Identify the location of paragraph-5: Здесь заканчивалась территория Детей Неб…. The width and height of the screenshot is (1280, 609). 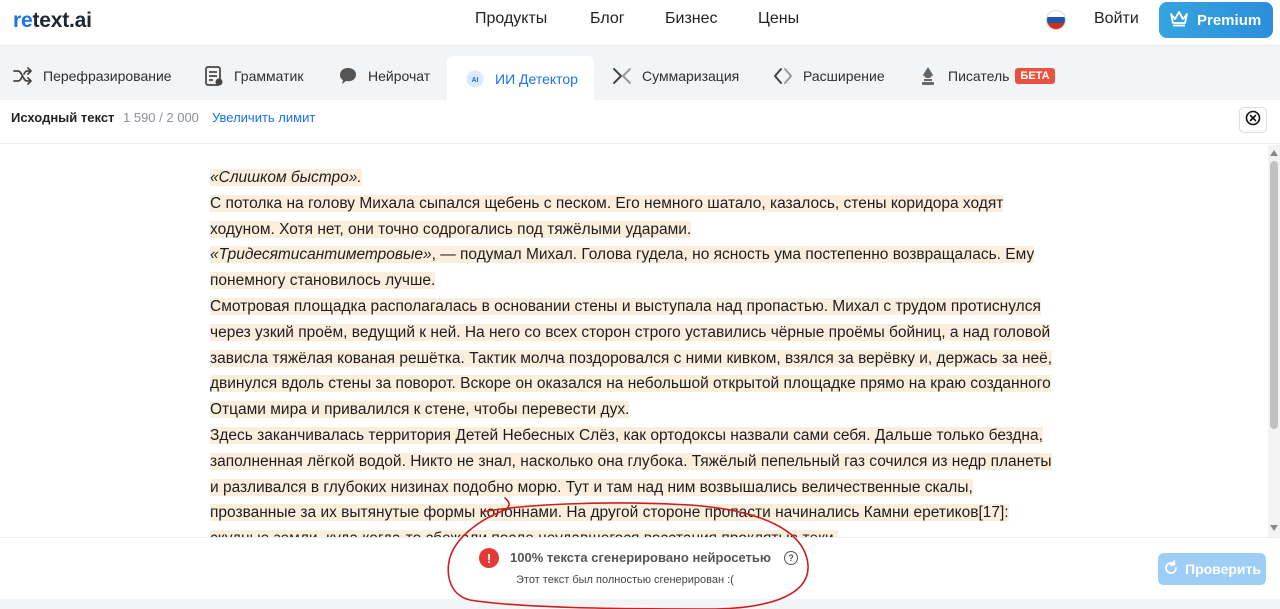
(631, 481).